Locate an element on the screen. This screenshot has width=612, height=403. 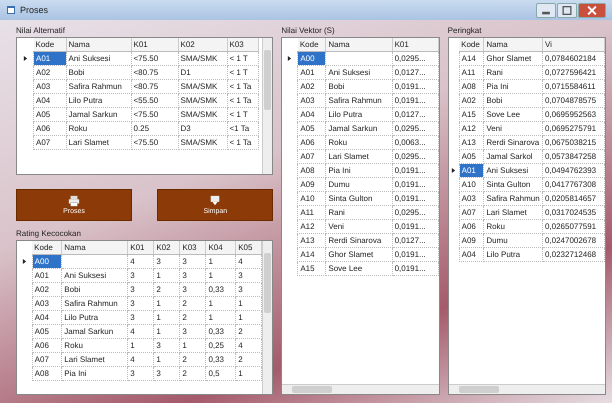
table-cell: 0,0573847258 is located at coordinates (573, 157).